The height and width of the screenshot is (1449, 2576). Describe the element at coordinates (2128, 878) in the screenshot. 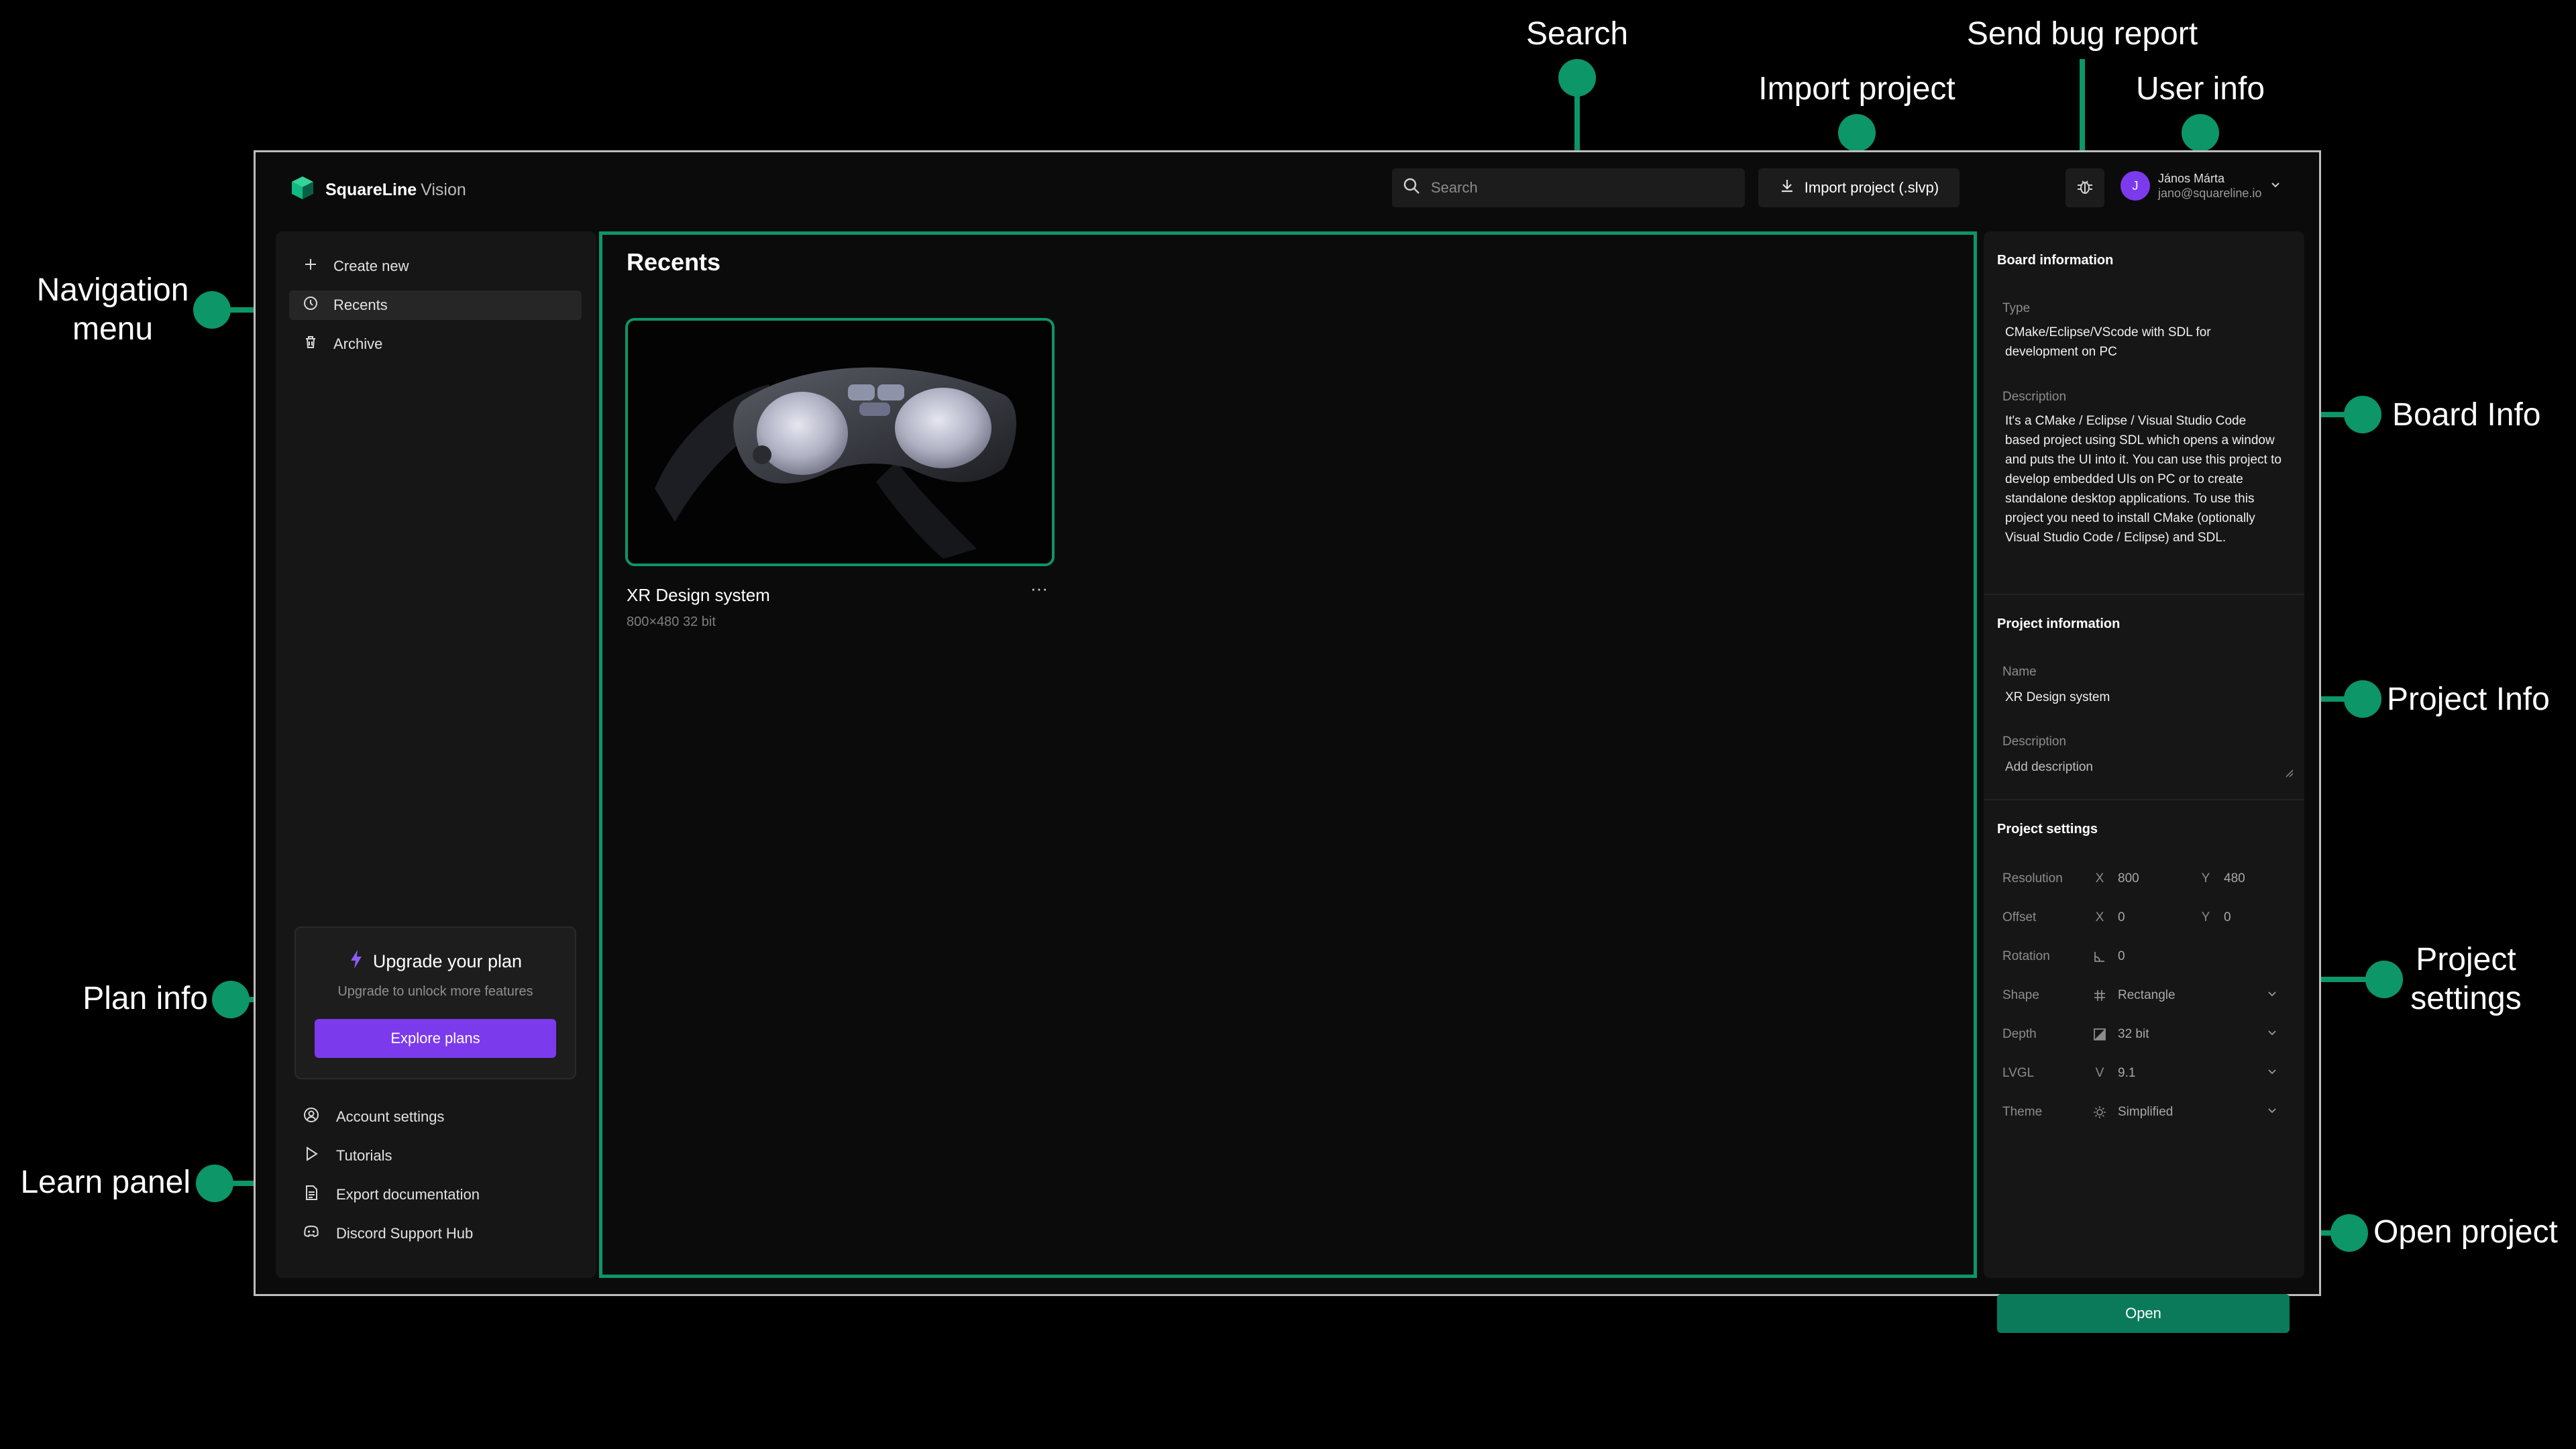

I see `resolution-x-input: 800` at that location.